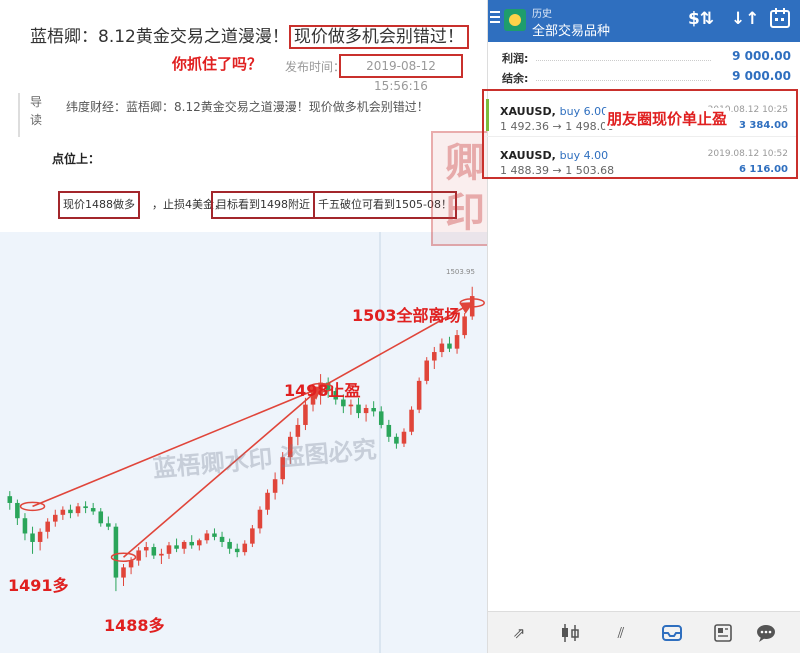  What do you see at coordinates (36, 120) in the screenshot?
I see `guide-char: 读` at bounding box center [36, 120].